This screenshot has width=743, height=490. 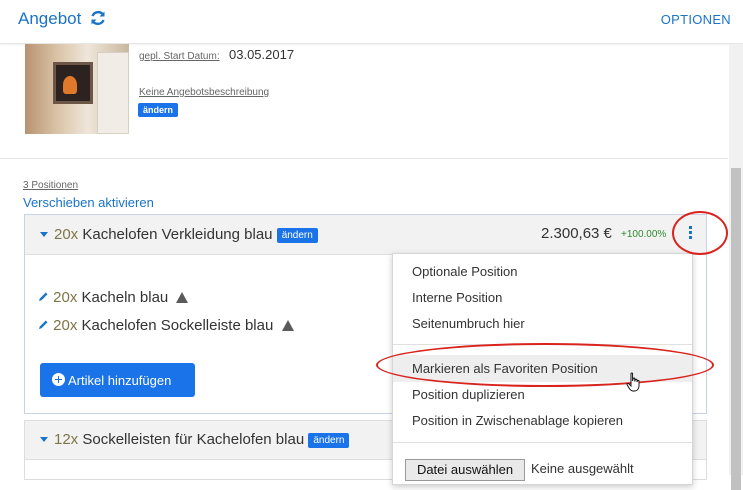 What do you see at coordinates (517, 420) in the screenshot?
I see `menu-item-copy-clipboard: Position in Zwischenablage kopieren` at bounding box center [517, 420].